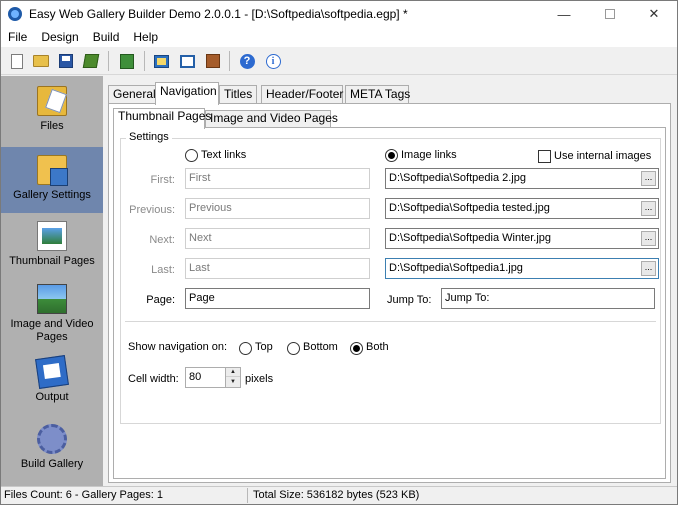  I want to click on next-image-path: D:\Softpedia\Softpedia Winter.jpg, so click(470, 238).